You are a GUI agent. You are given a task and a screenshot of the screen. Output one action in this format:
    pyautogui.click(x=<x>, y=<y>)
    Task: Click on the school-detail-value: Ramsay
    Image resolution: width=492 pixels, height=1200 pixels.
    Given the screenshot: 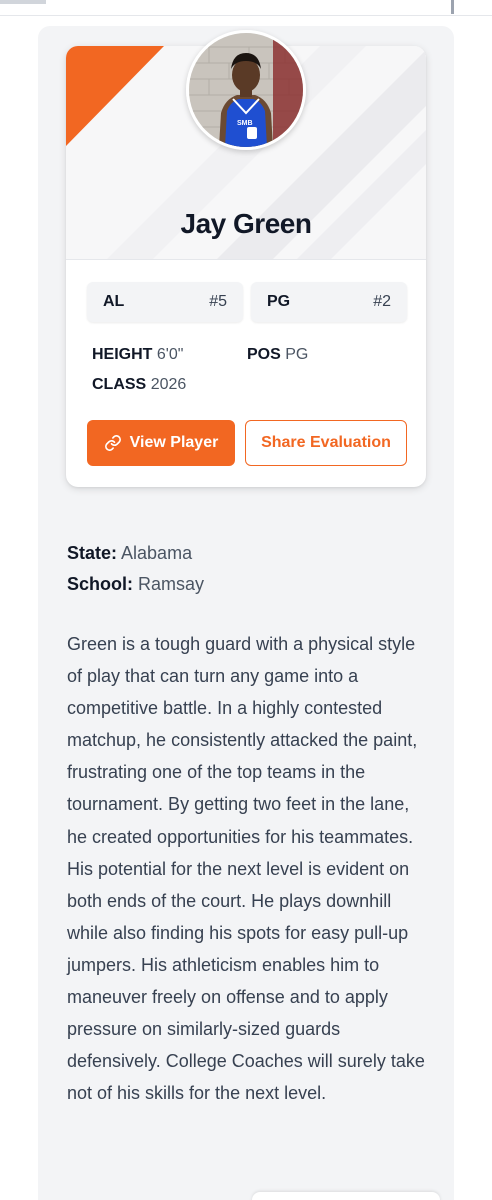 What is the action you would take?
    pyautogui.click(x=171, y=584)
    